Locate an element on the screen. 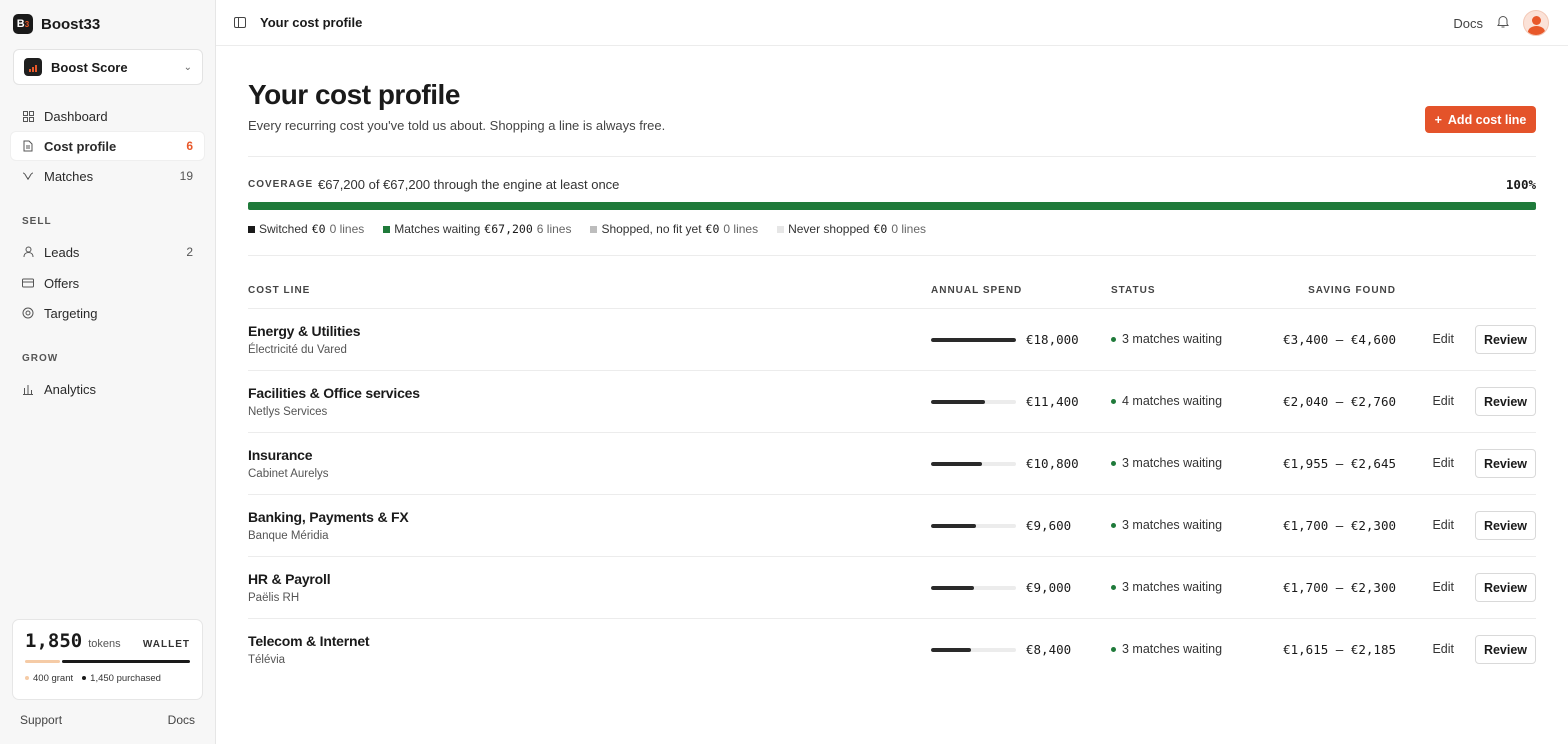  sidebar-item-leads: Leads 2 is located at coordinates (107, 252).